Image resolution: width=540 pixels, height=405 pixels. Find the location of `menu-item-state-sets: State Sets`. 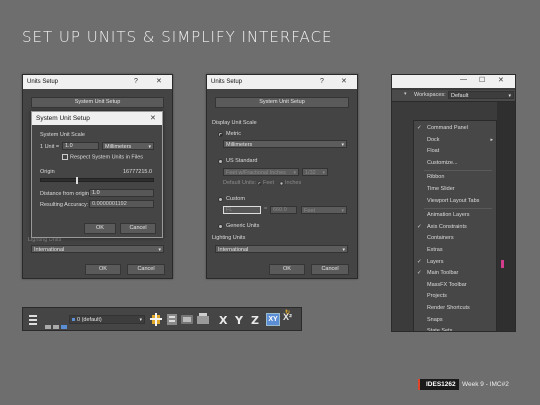

menu-item-state-sets: State Sets is located at coordinates (455, 329).